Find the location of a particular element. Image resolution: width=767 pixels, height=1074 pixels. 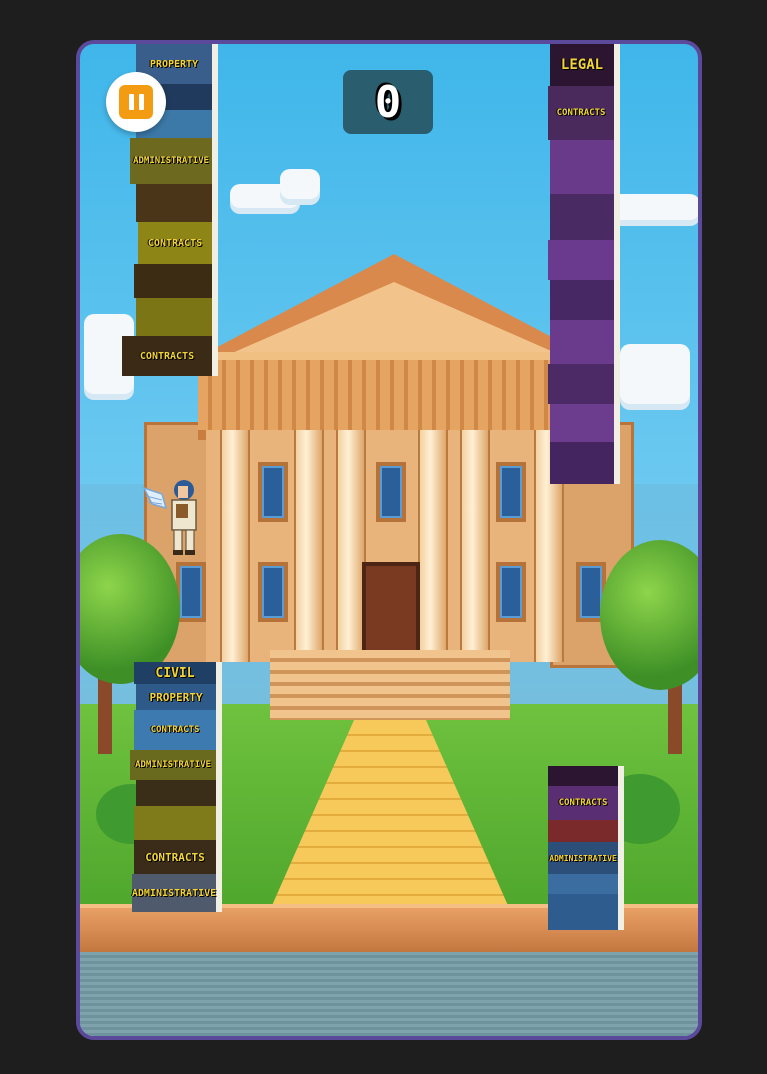

pediment-inner is located at coordinates (394, 318).